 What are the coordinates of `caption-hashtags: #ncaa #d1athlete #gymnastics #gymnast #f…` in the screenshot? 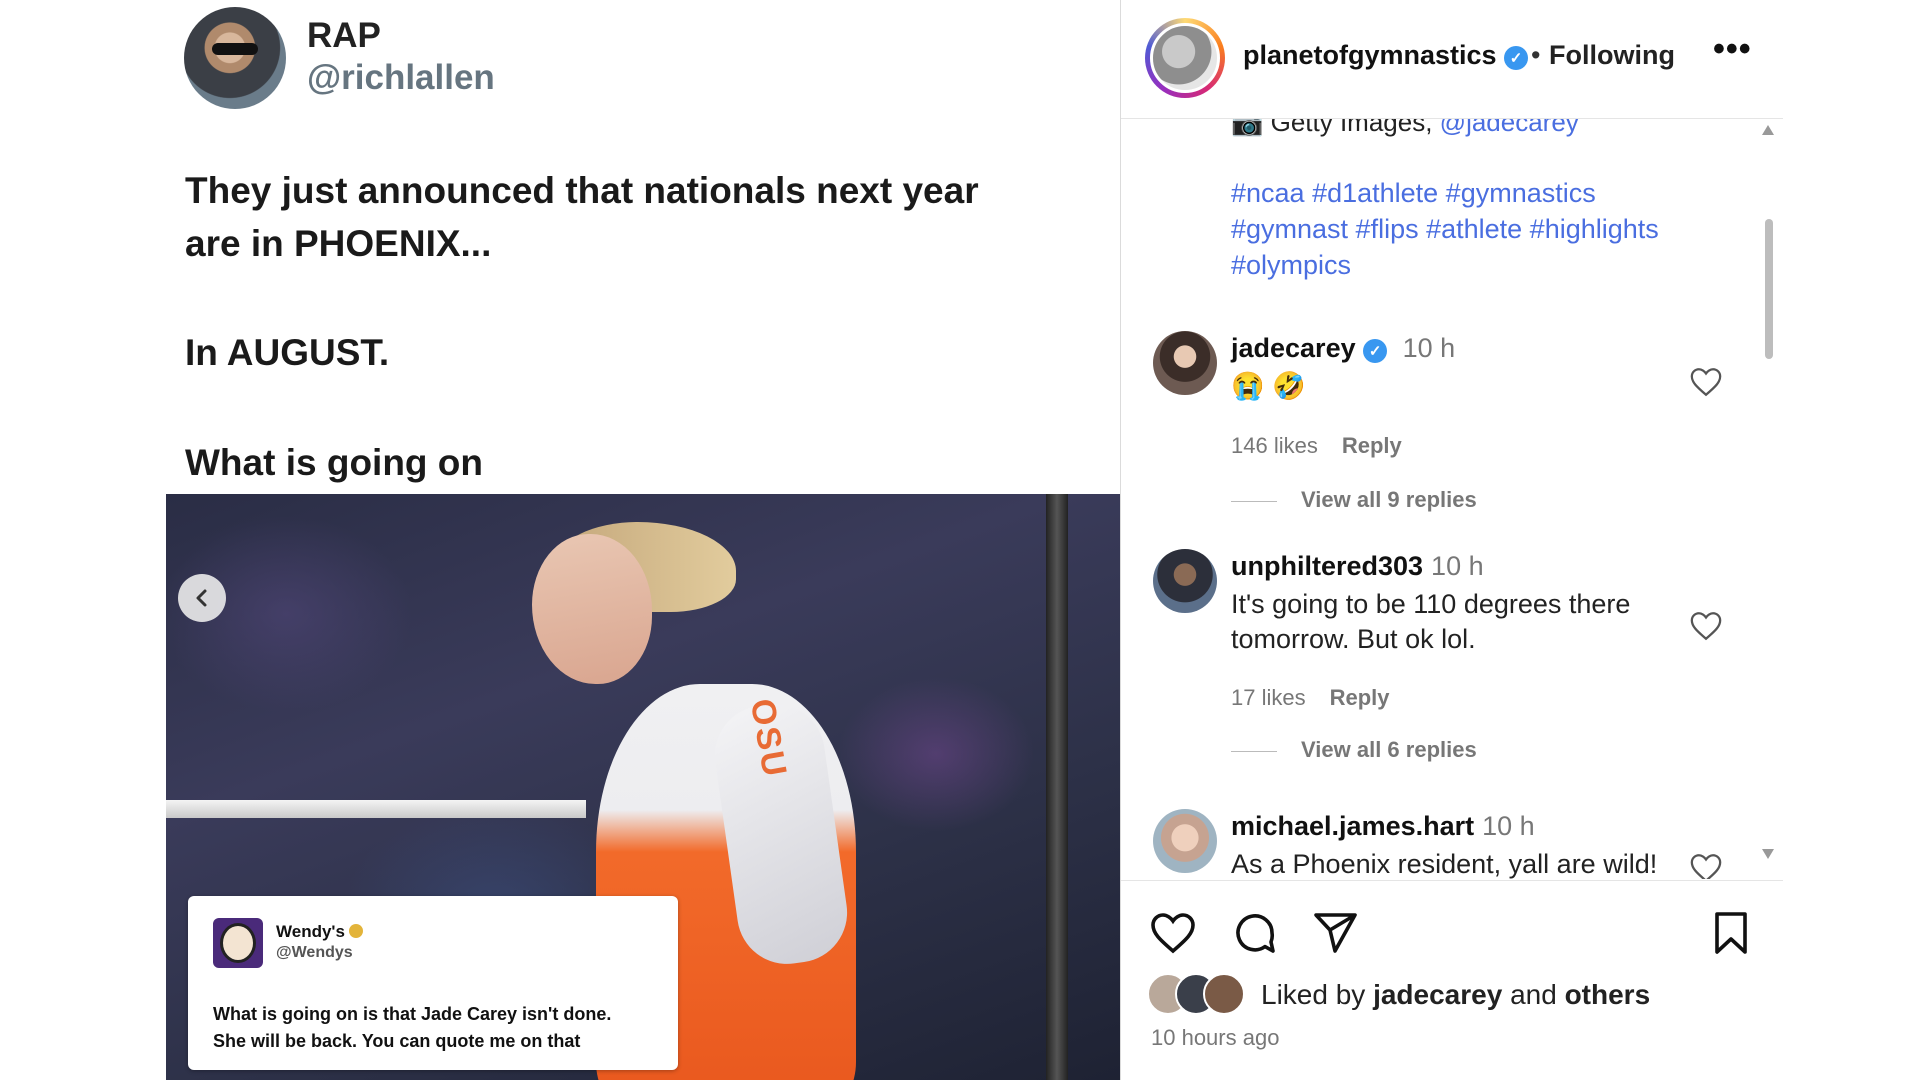 It's located at (1471, 229).